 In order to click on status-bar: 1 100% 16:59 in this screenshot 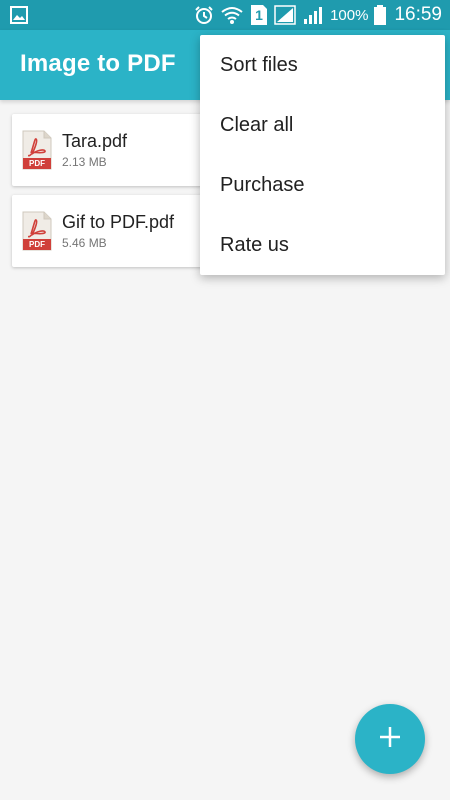, I will do `click(225, 15)`.